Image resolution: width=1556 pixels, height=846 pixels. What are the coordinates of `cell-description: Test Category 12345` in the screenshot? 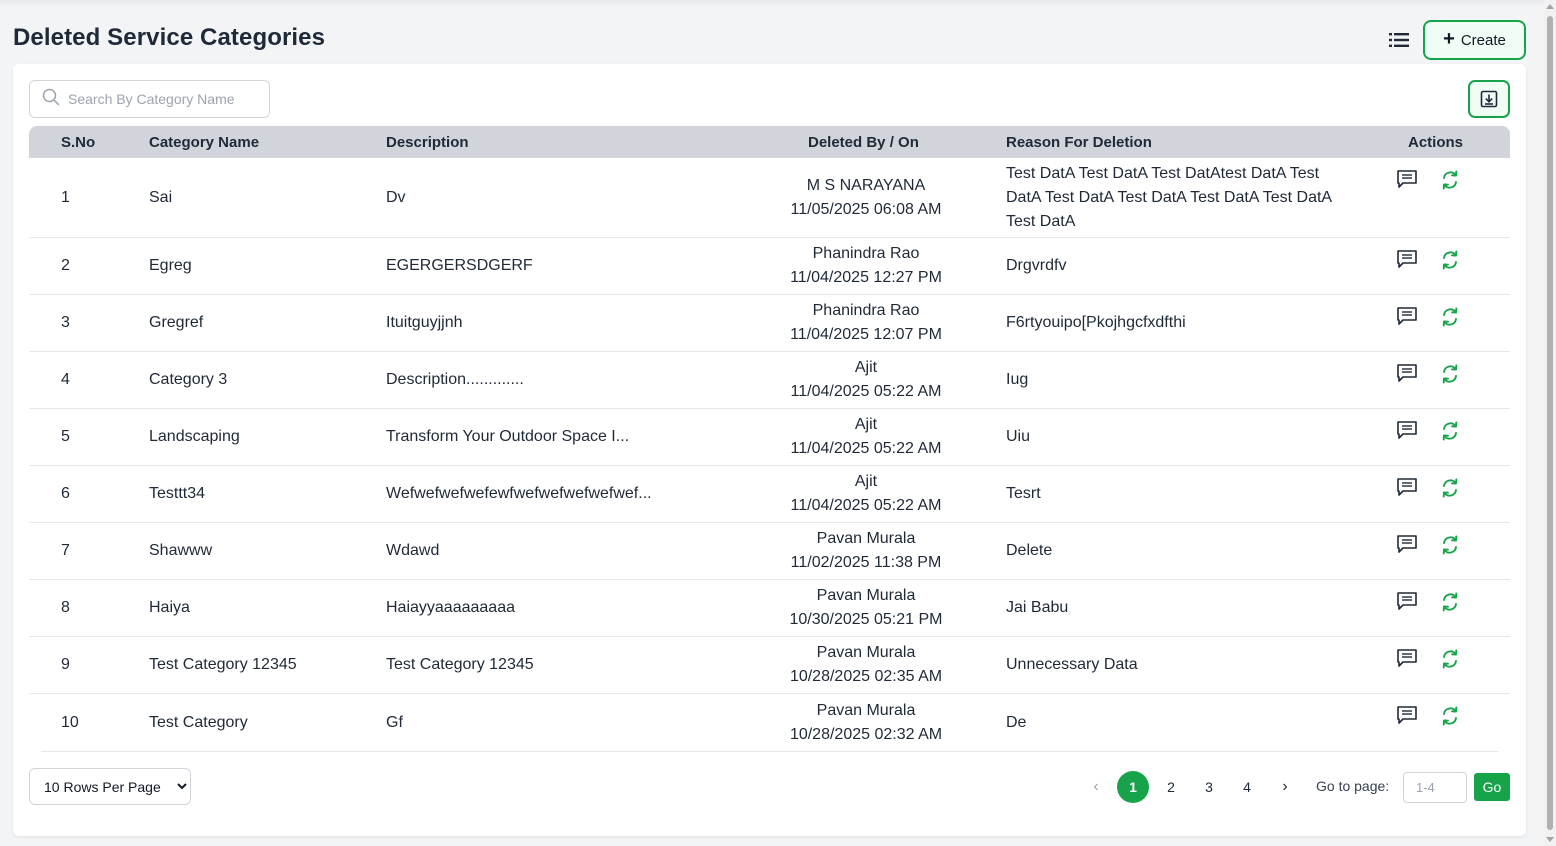 It's located at (460, 664).